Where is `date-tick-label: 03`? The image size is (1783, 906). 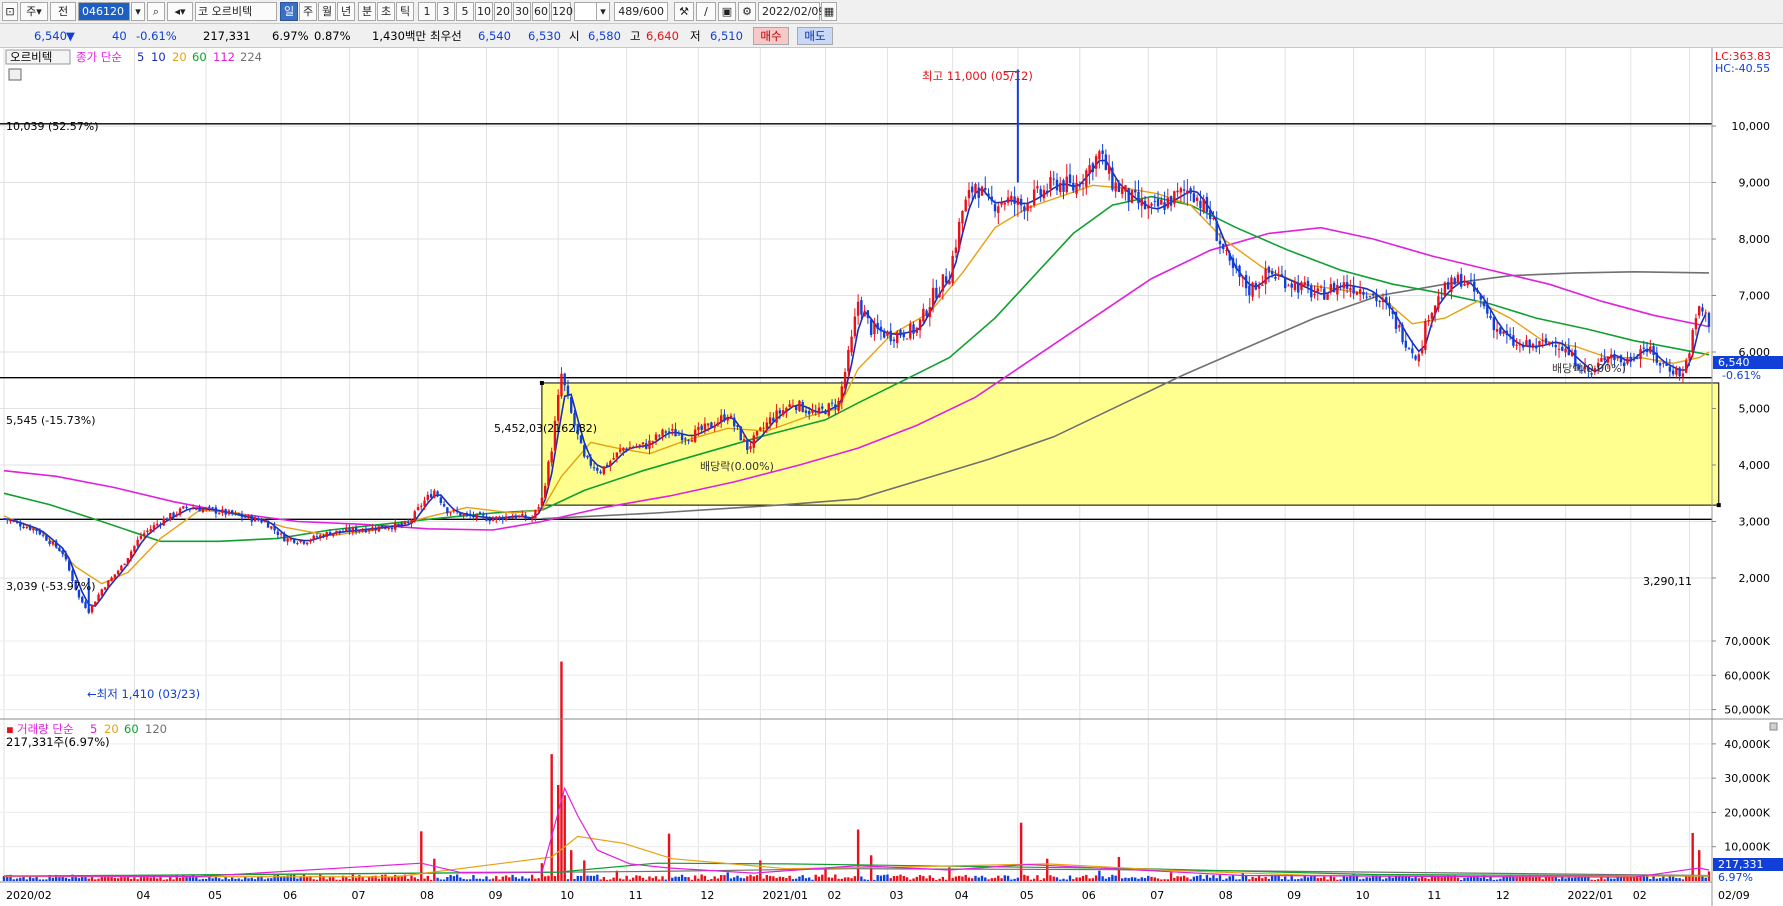
date-tick-label: 03 is located at coordinates (896, 895).